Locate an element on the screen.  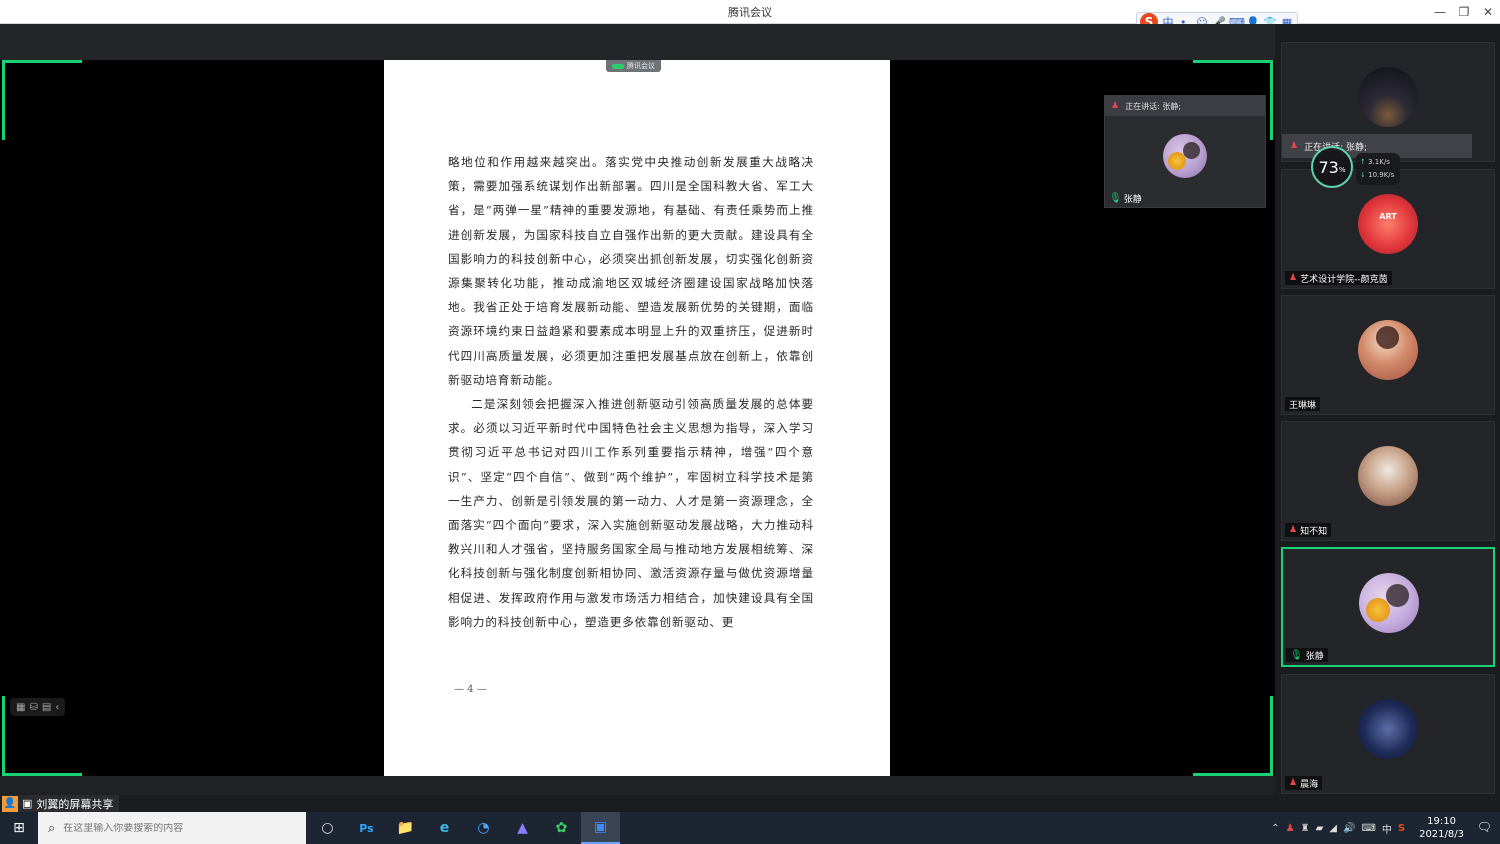
avatar-text: ART is located at coordinates (1388, 216).